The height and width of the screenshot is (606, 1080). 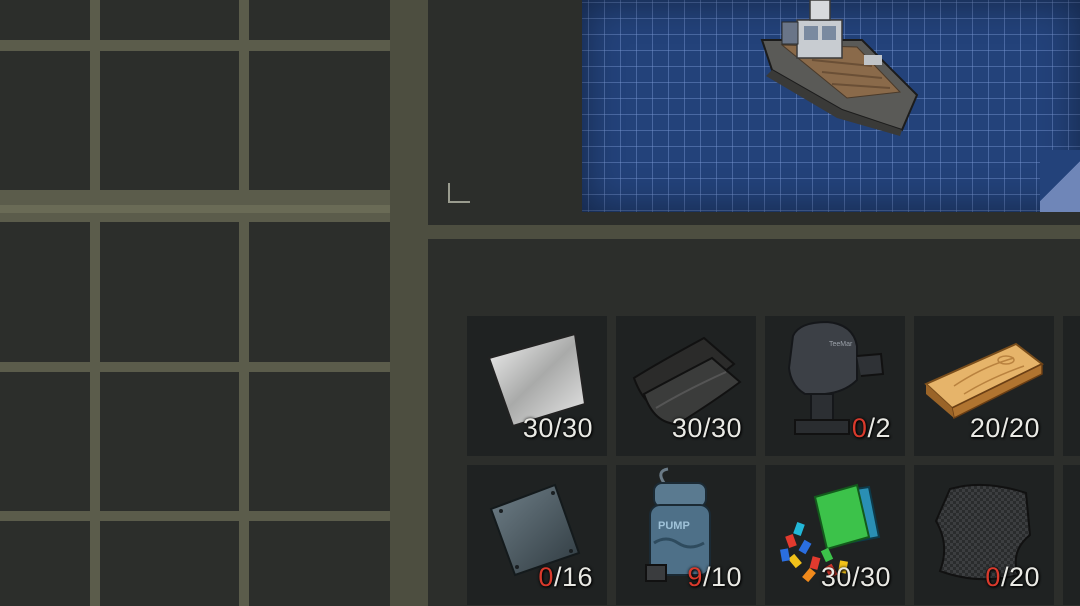 I want to click on svg-text: TeeMar, so click(x=841, y=344).